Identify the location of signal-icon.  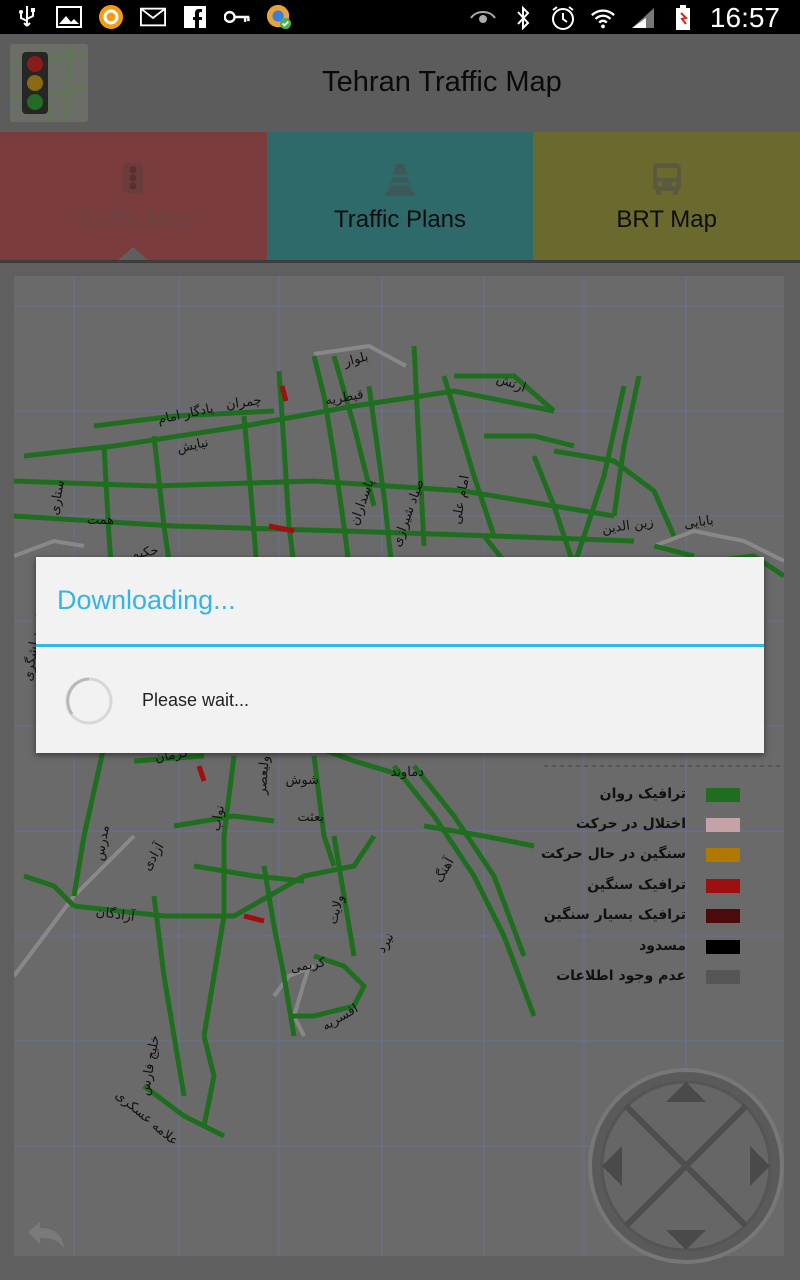
(643, 18).